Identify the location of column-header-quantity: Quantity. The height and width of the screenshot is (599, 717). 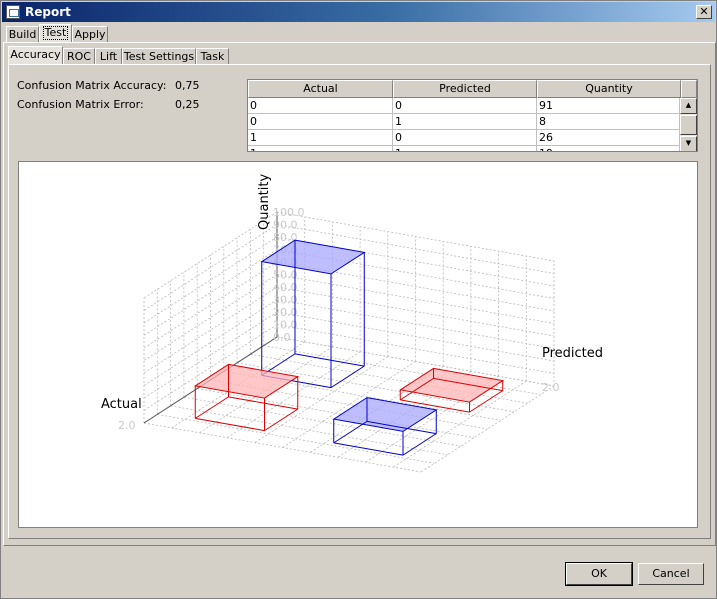
(609, 89).